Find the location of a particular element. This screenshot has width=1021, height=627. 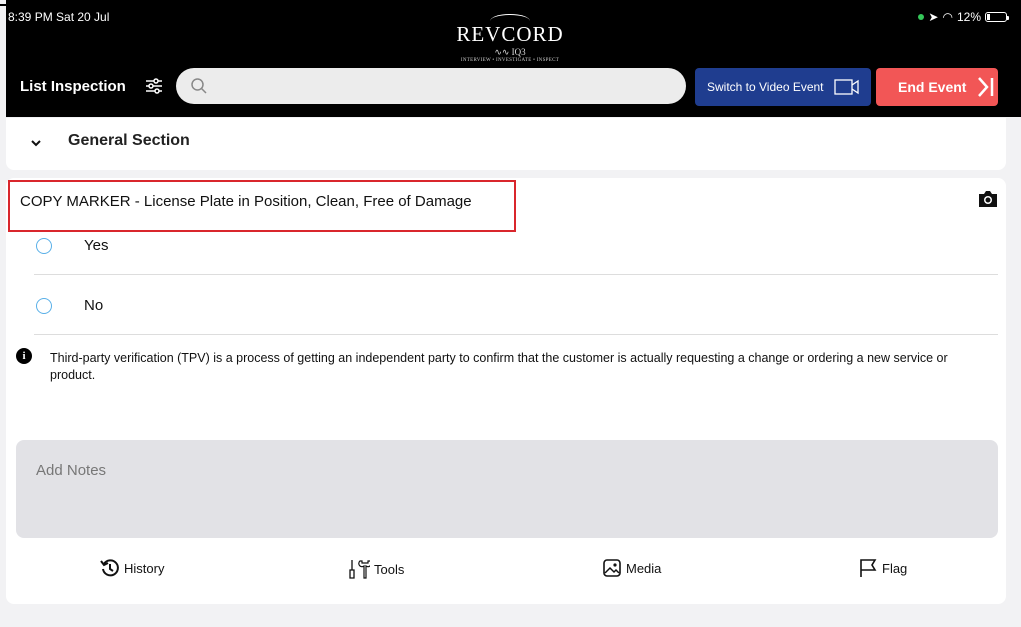

switch-to-video-button: Switch to Video Event is located at coordinates (783, 87).